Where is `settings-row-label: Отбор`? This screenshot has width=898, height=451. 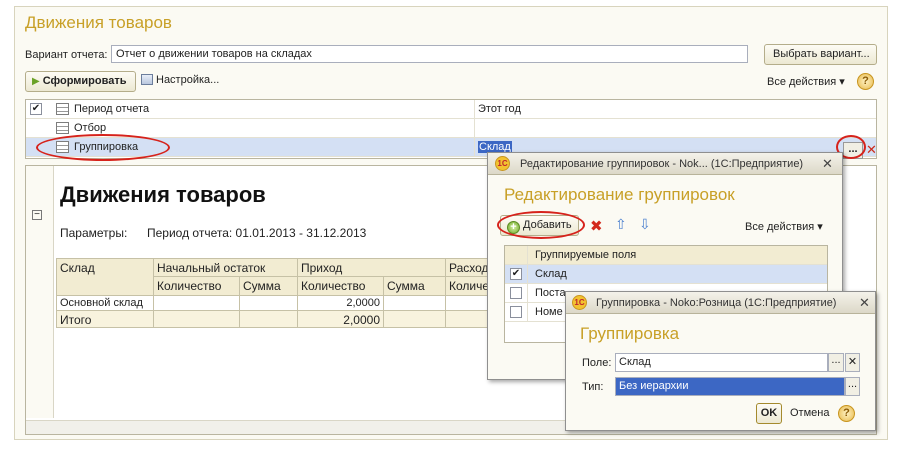 settings-row-label: Отбор is located at coordinates (90, 128).